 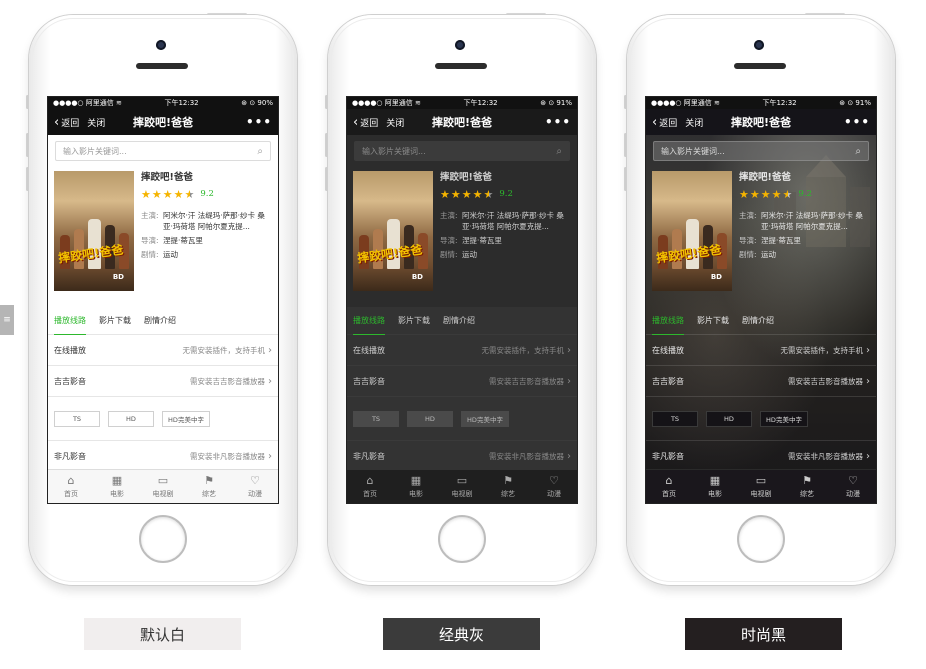 I want to click on film-icon: ▦, so click(x=117, y=480).